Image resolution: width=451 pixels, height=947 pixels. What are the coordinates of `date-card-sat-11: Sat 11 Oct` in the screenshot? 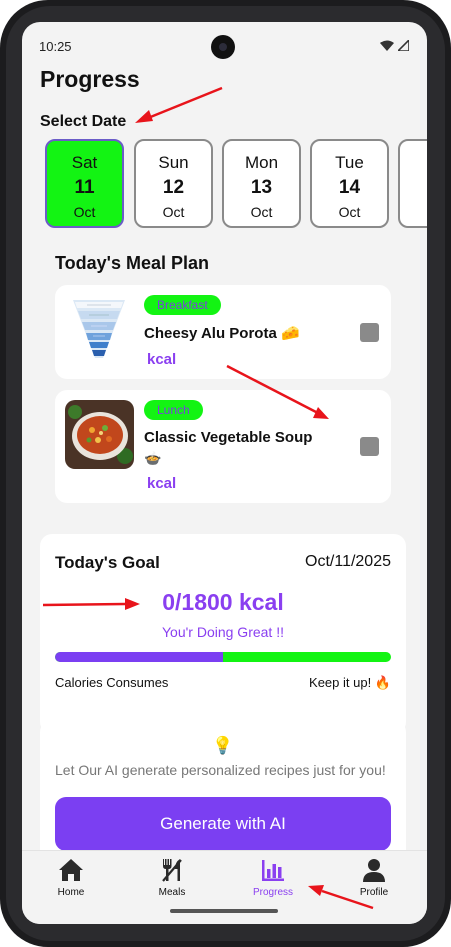 It's located at (84, 183).